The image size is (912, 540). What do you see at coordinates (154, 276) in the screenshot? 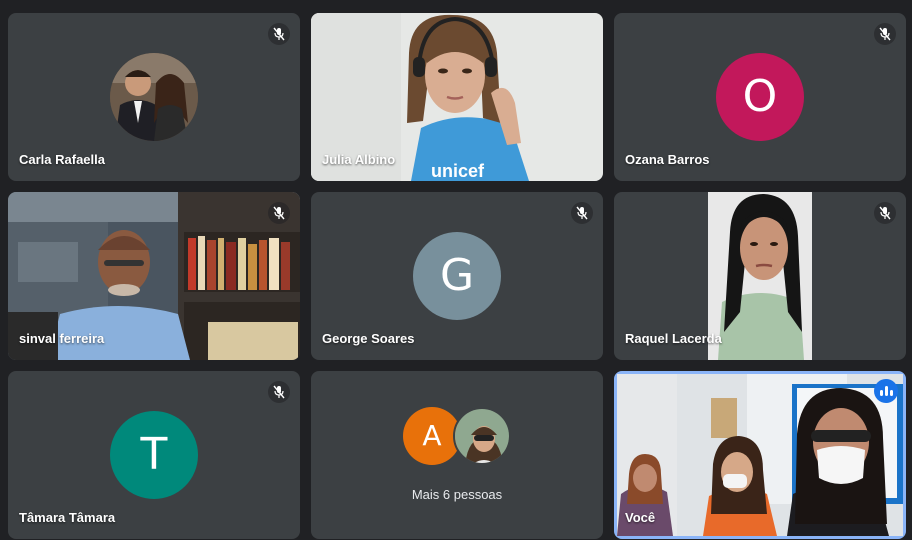
I see `participant-tile-sinval-ferreira: sinval ferreira` at bounding box center [154, 276].